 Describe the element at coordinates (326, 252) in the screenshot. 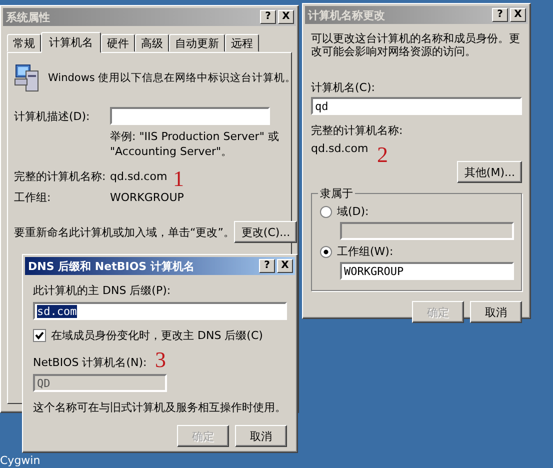

I see `radio-button` at that location.